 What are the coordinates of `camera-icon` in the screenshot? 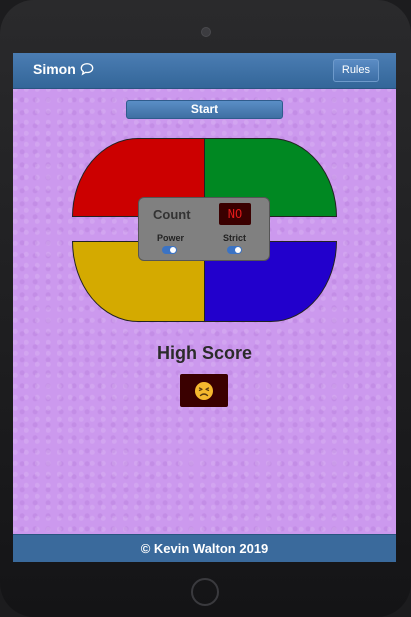 It's located at (206, 32).